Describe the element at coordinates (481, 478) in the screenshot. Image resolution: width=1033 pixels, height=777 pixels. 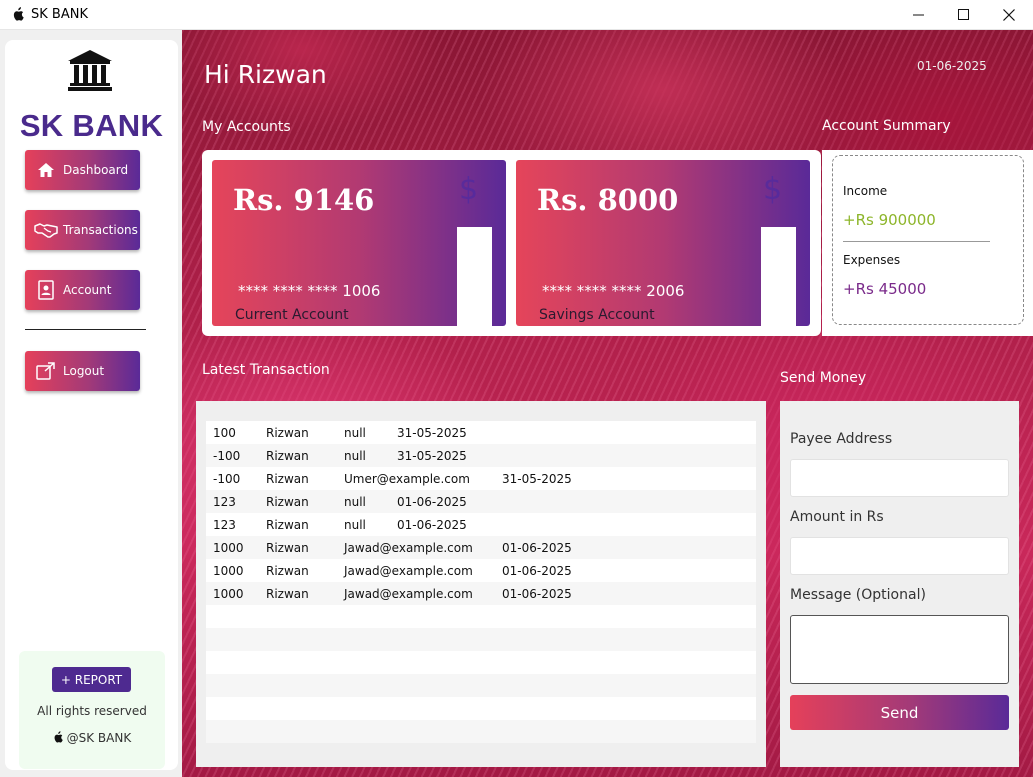
I see `table-row: -100 Rizwan Umer@example.com 31-05-2025` at that location.